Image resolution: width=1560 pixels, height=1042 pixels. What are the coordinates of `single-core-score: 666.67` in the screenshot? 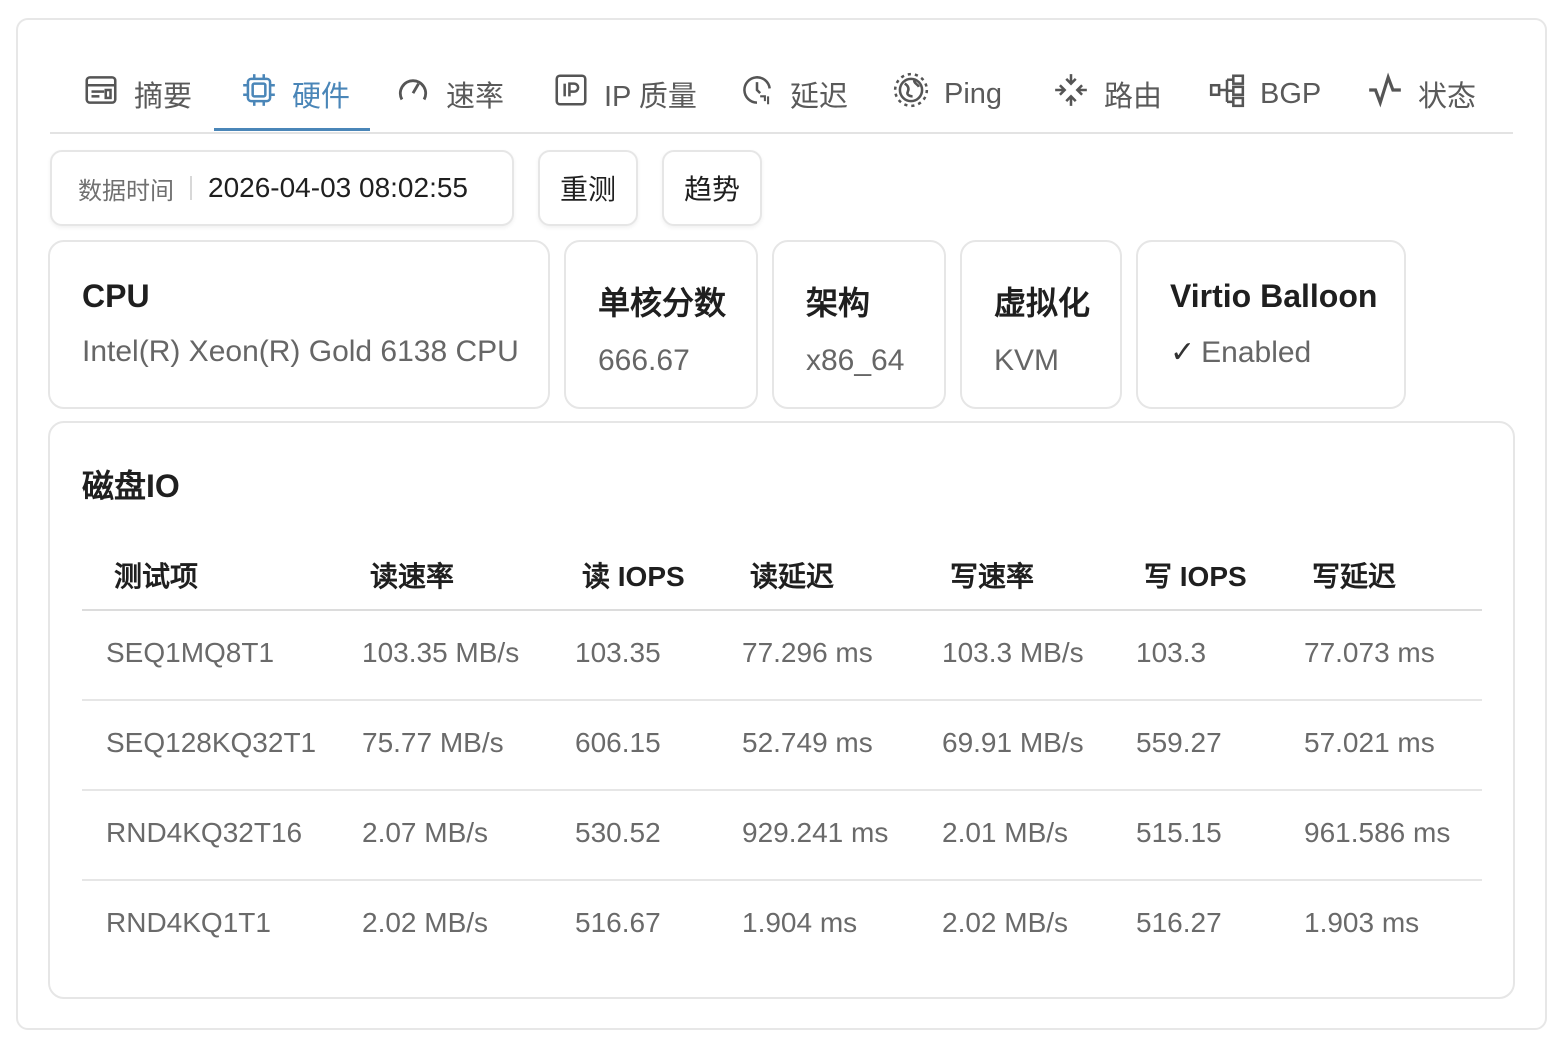 It's located at (644, 360).